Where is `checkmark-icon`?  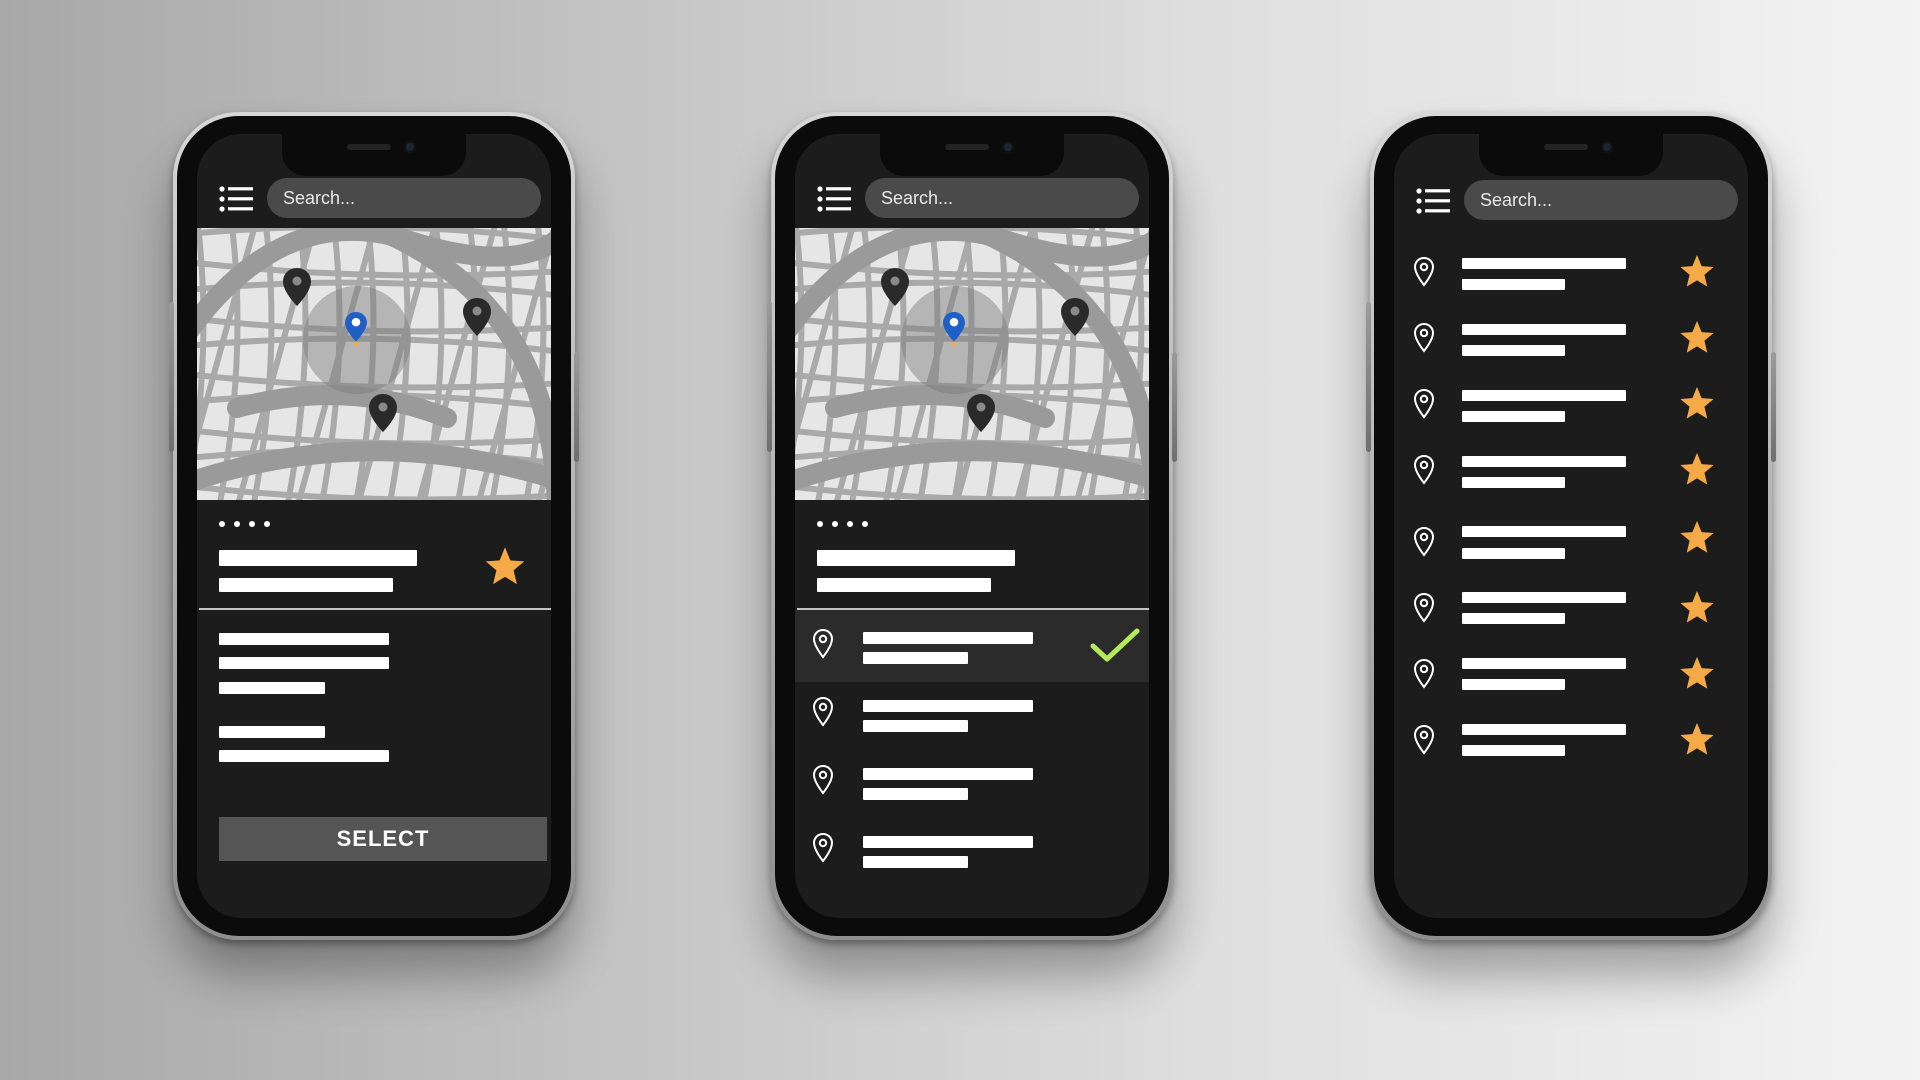
checkmark-icon is located at coordinates (1115, 645).